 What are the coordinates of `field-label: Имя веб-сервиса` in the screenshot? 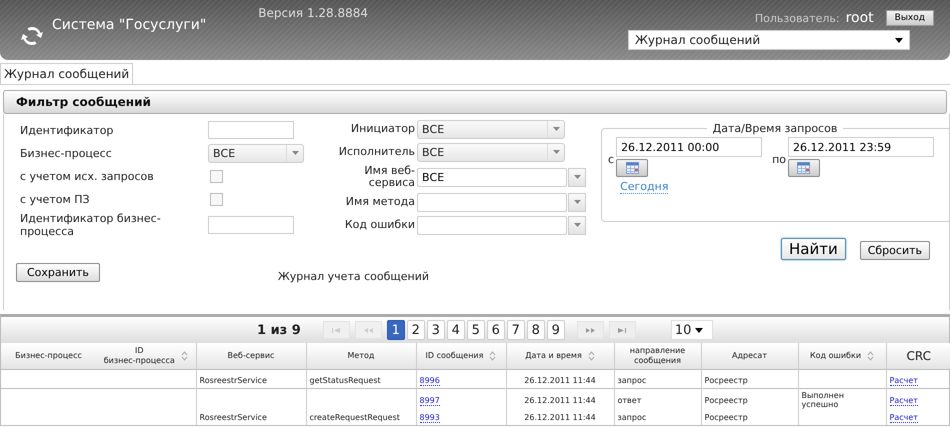 It's located at (389, 177).